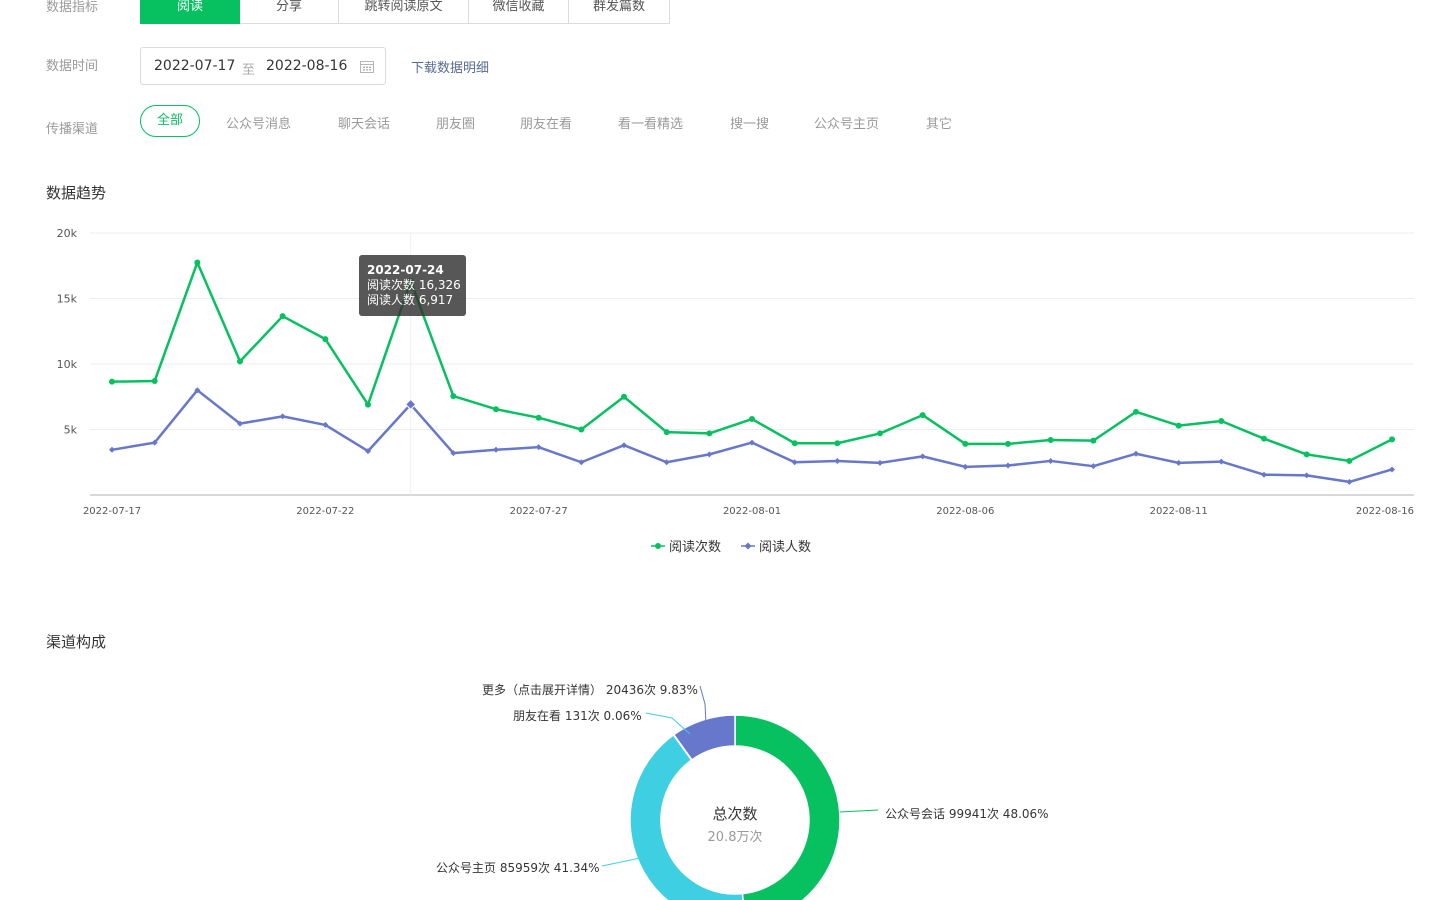 Image resolution: width=1430 pixels, height=900 pixels. I want to click on y-tick-label: 15k, so click(67, 299).